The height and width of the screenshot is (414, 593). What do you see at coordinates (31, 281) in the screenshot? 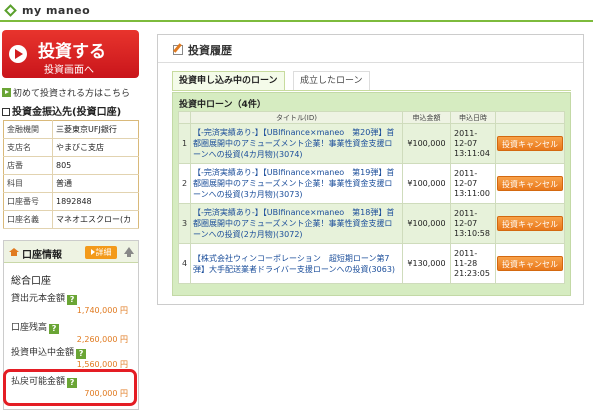
I see `account-type: 総合口座` at bounding box center [31, 281].